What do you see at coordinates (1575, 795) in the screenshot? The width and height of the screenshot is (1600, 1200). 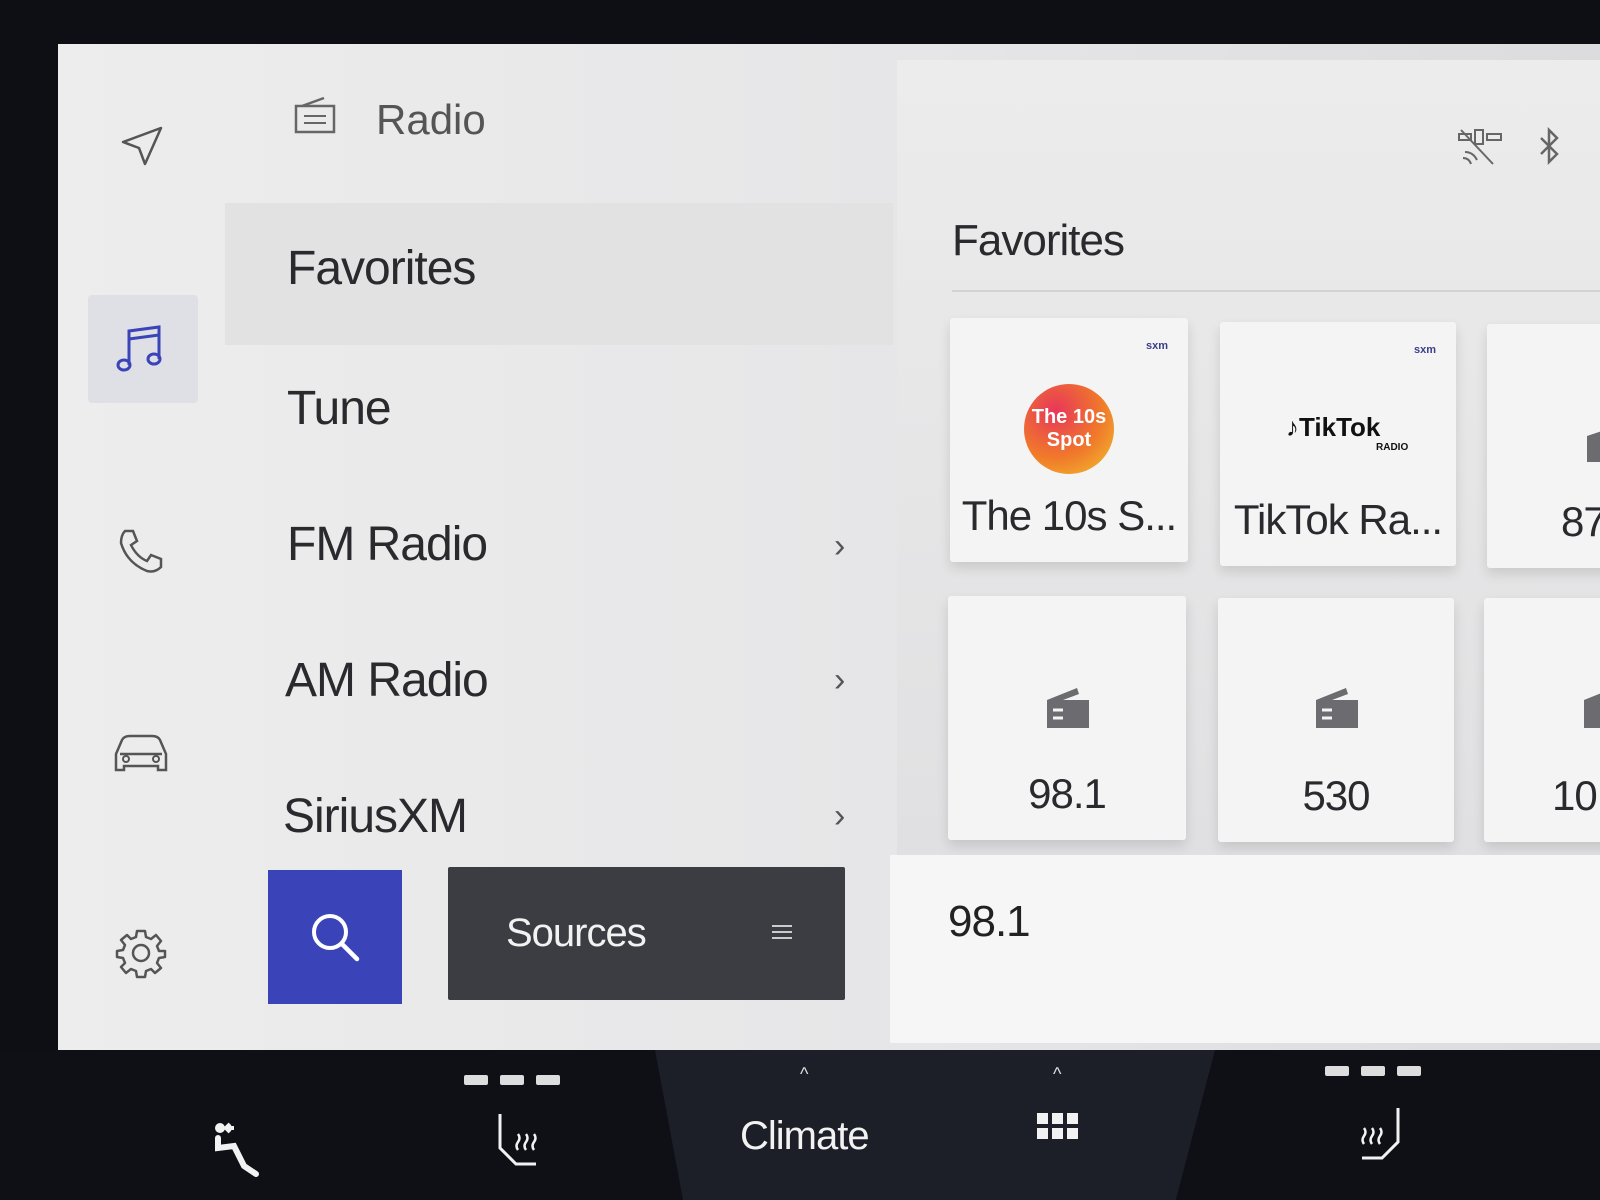 I see `card-label: 10` at bounding box center [1575, 795].